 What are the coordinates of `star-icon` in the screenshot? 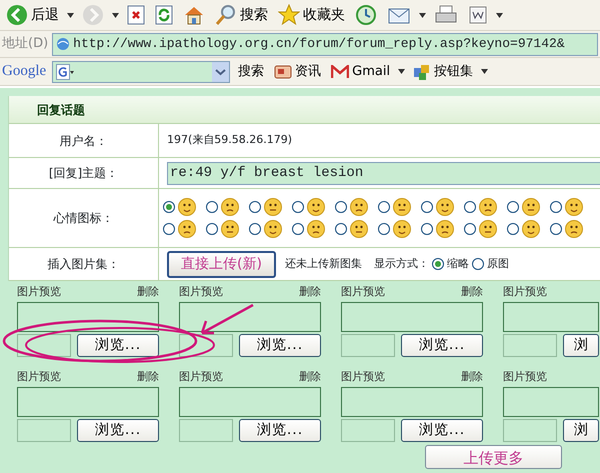 It's located at (289, 15).